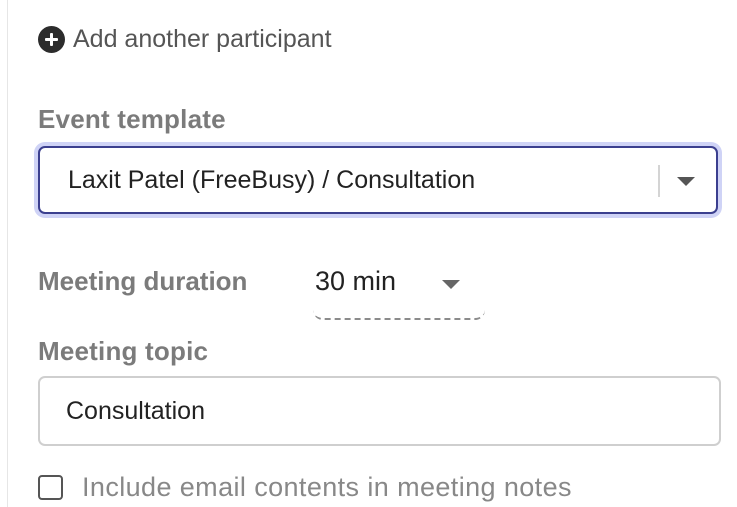 This screenshot has height=507, width=737. Describe the element at coordinates (272, 180) in the screenshot. I see `event-template-value: Laxit Patel (FreeBusy) / Consultation` at that location.